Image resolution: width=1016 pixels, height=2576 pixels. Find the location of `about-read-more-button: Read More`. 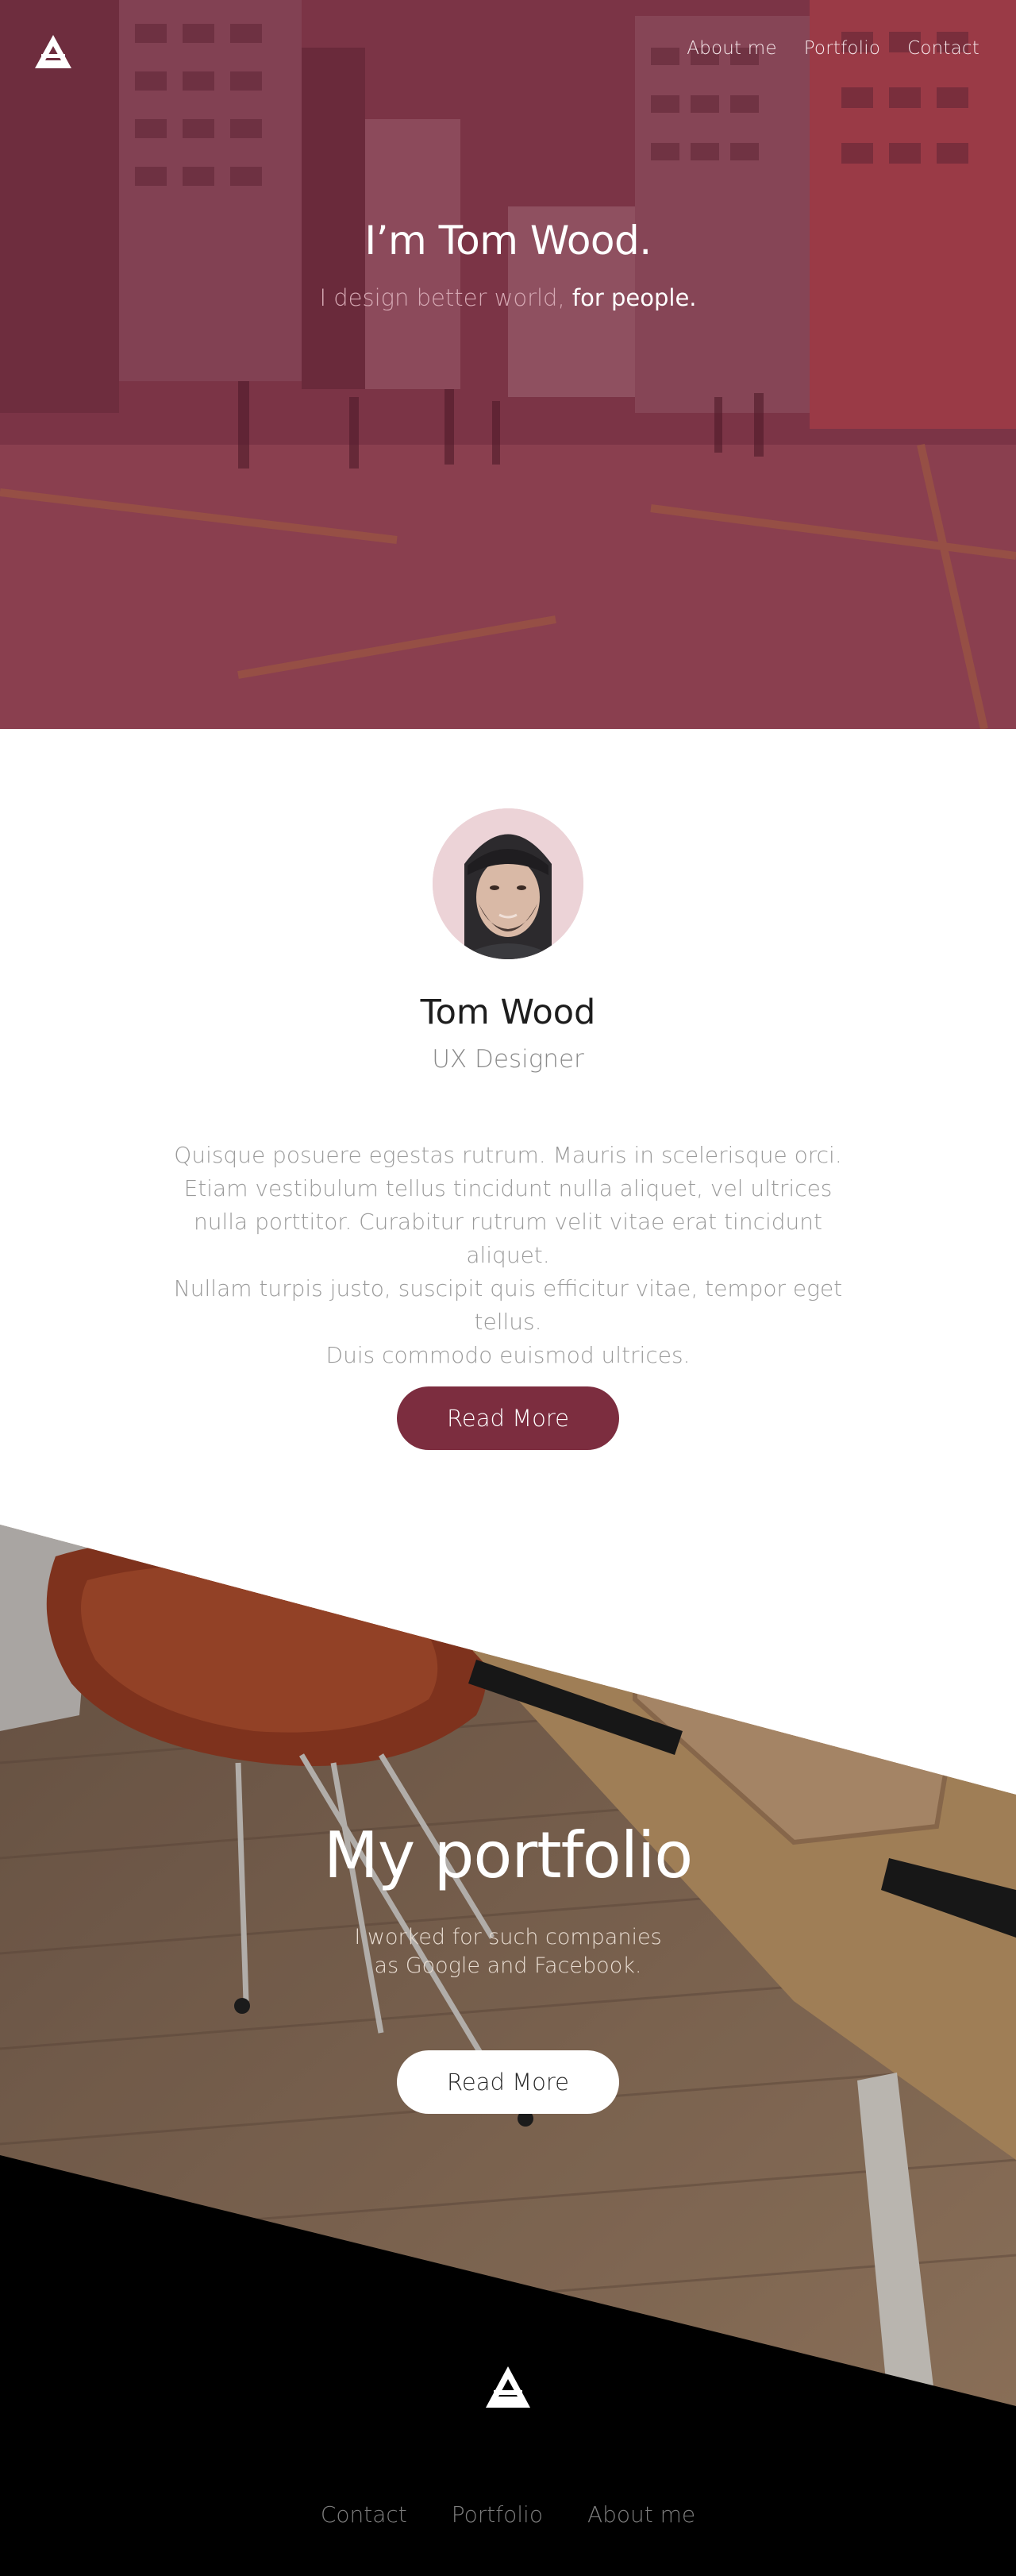

about-read-more-button: Read More is located at coordinates (508, 1418).